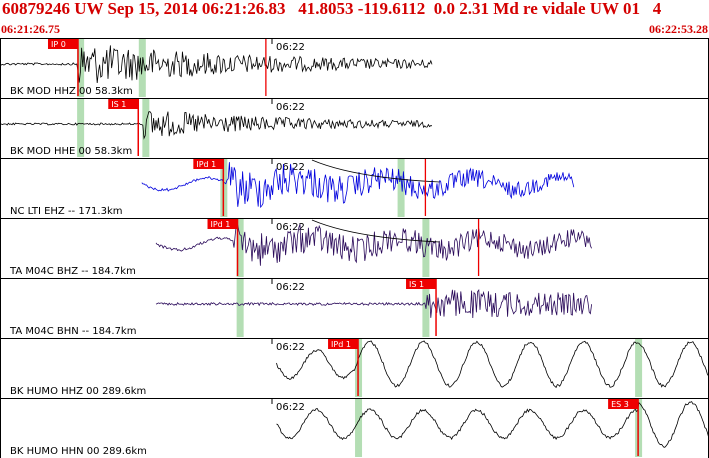 This screenshot has width=709, height=458. What do you see at coordinates (66, 211) in the screenshot?
I see `station-label: NC LTI EHZ -- 171.3km` at bounding box center [66, 211].